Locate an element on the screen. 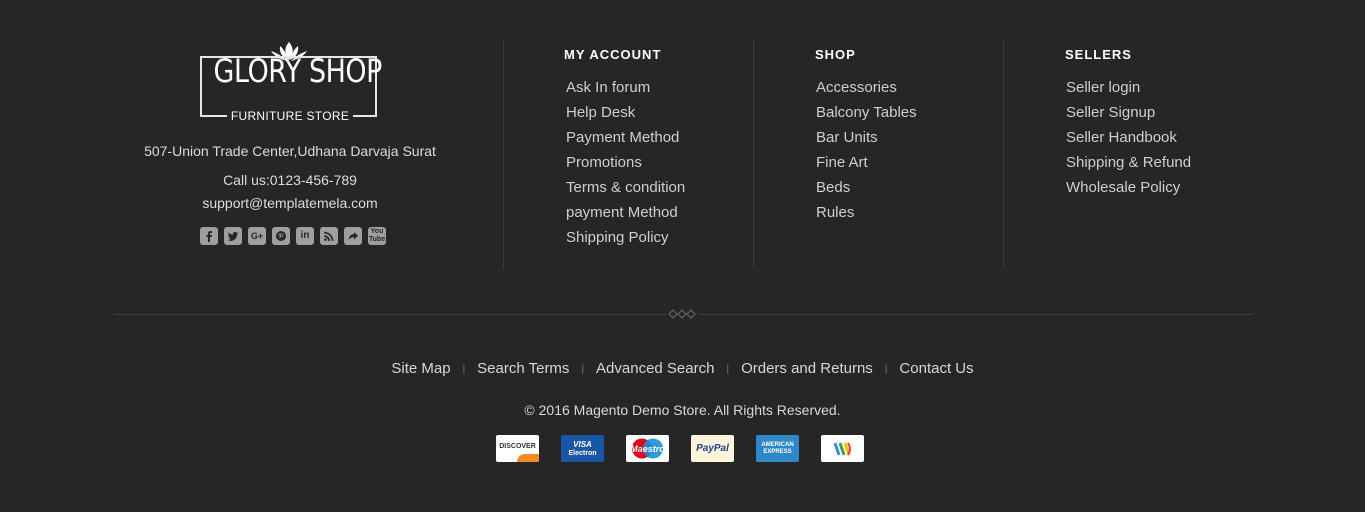 The width and height of the screenshot is (1365, 512). link-rules: Rules is located at coordinates (866, 212).